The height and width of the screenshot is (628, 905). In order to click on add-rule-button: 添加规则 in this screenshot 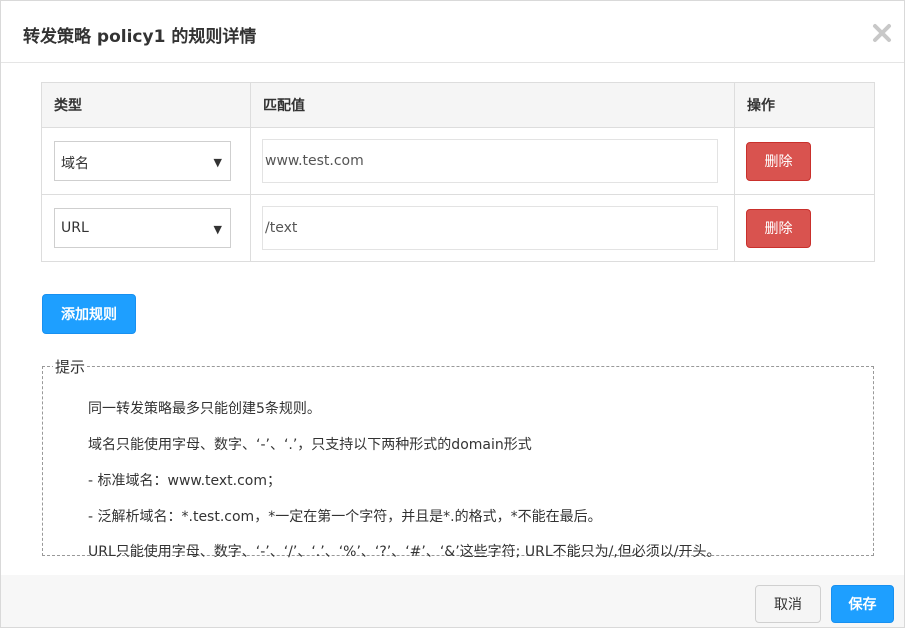, I will do `click(89, 314)`.